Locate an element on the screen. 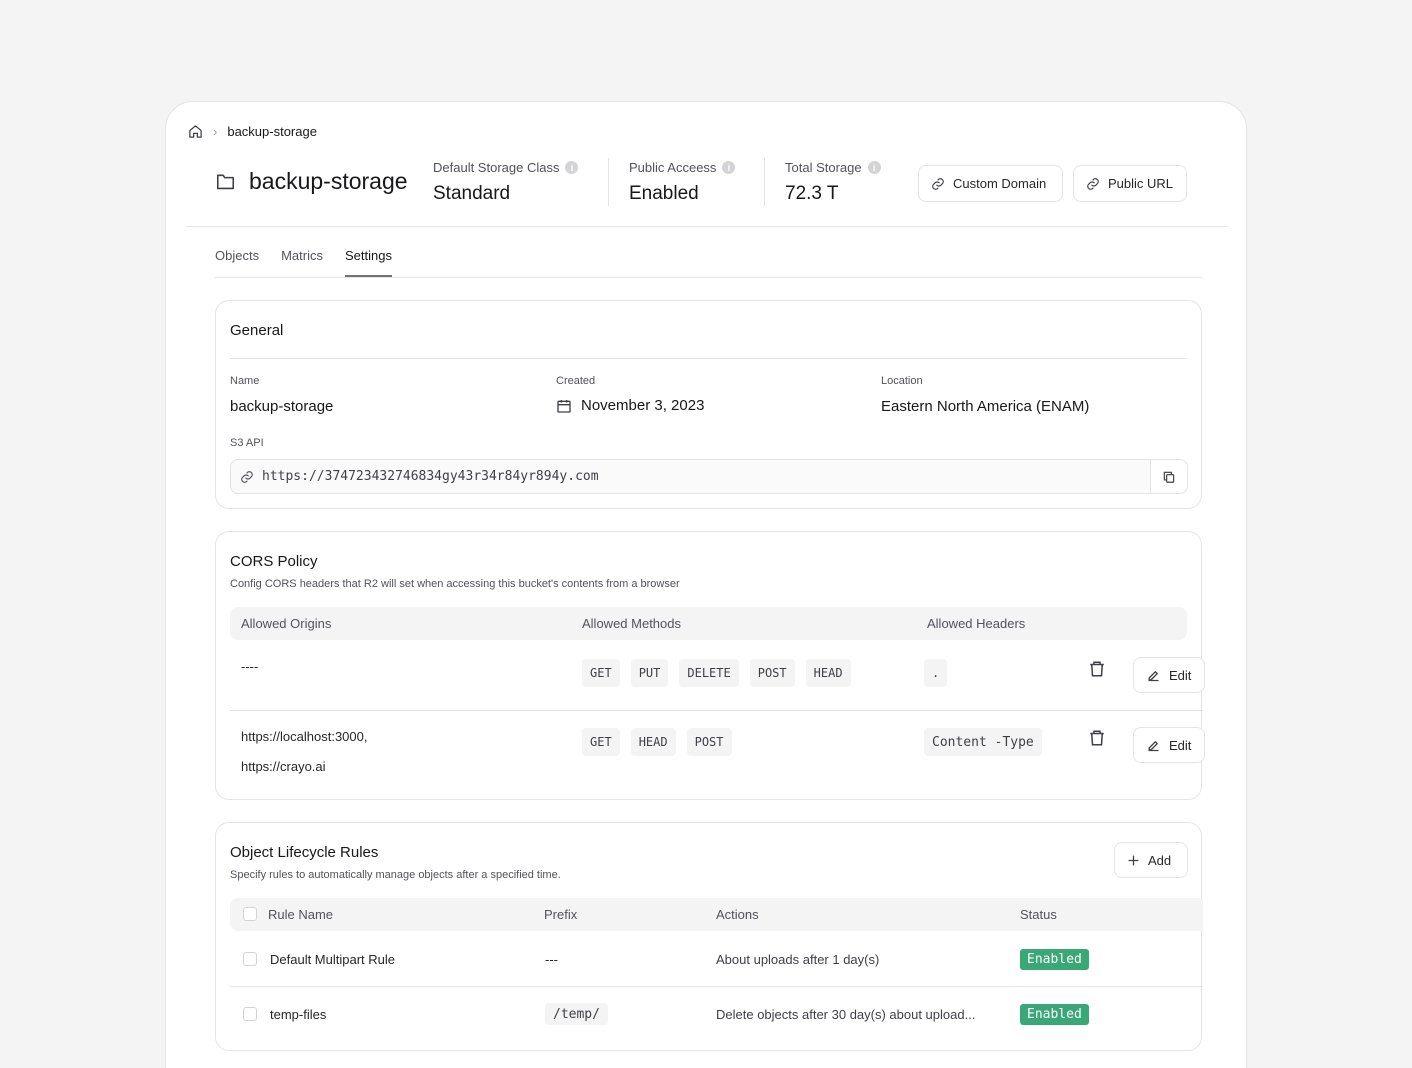 This screenshot has height=1068, width=1412. cors-title: CORS Policy is located at coordinates (274, 561).